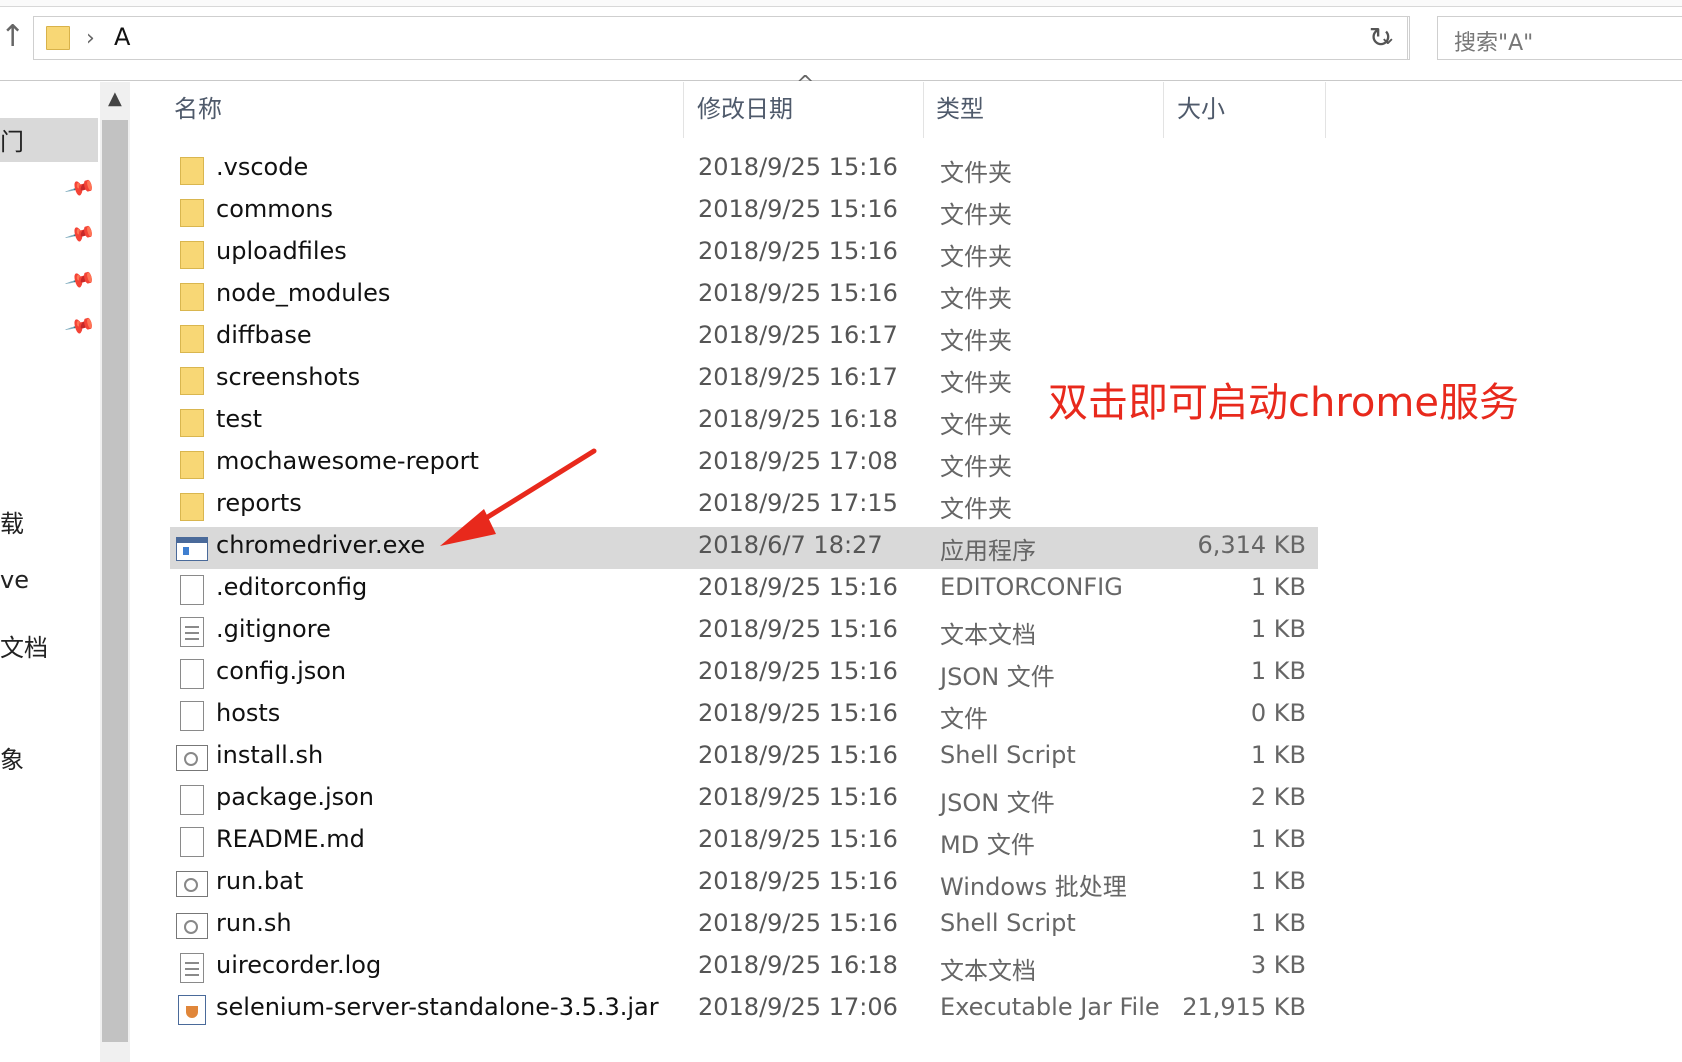 Image resolution: width=1682 pixels, height=1062 pixels. What do you see at coordinates (122, 37) in the screenshot?
I see `breadcrumb-current-folder: A` at bounding box center [122, 37].